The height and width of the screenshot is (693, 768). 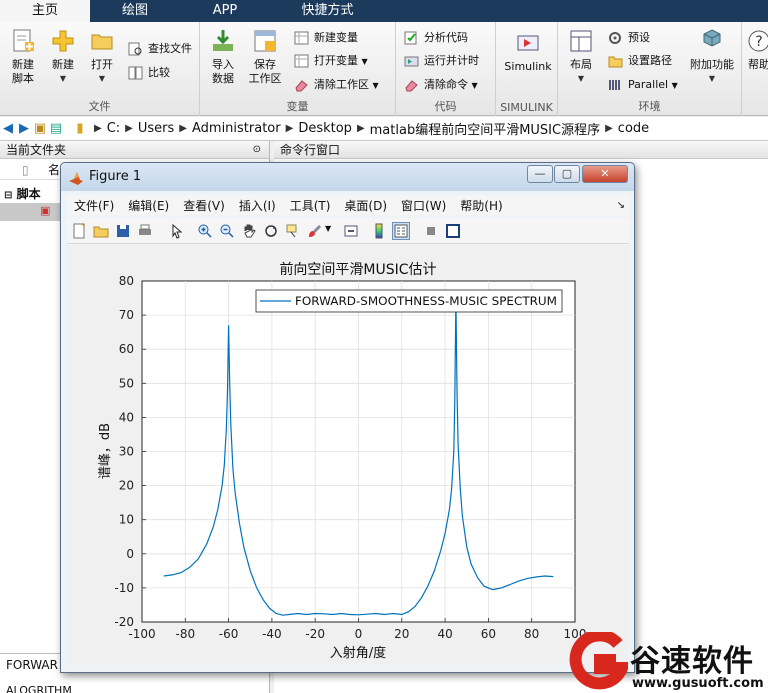 I want to click on new-variable-label: 新建变量, so click(x=336, y=37).